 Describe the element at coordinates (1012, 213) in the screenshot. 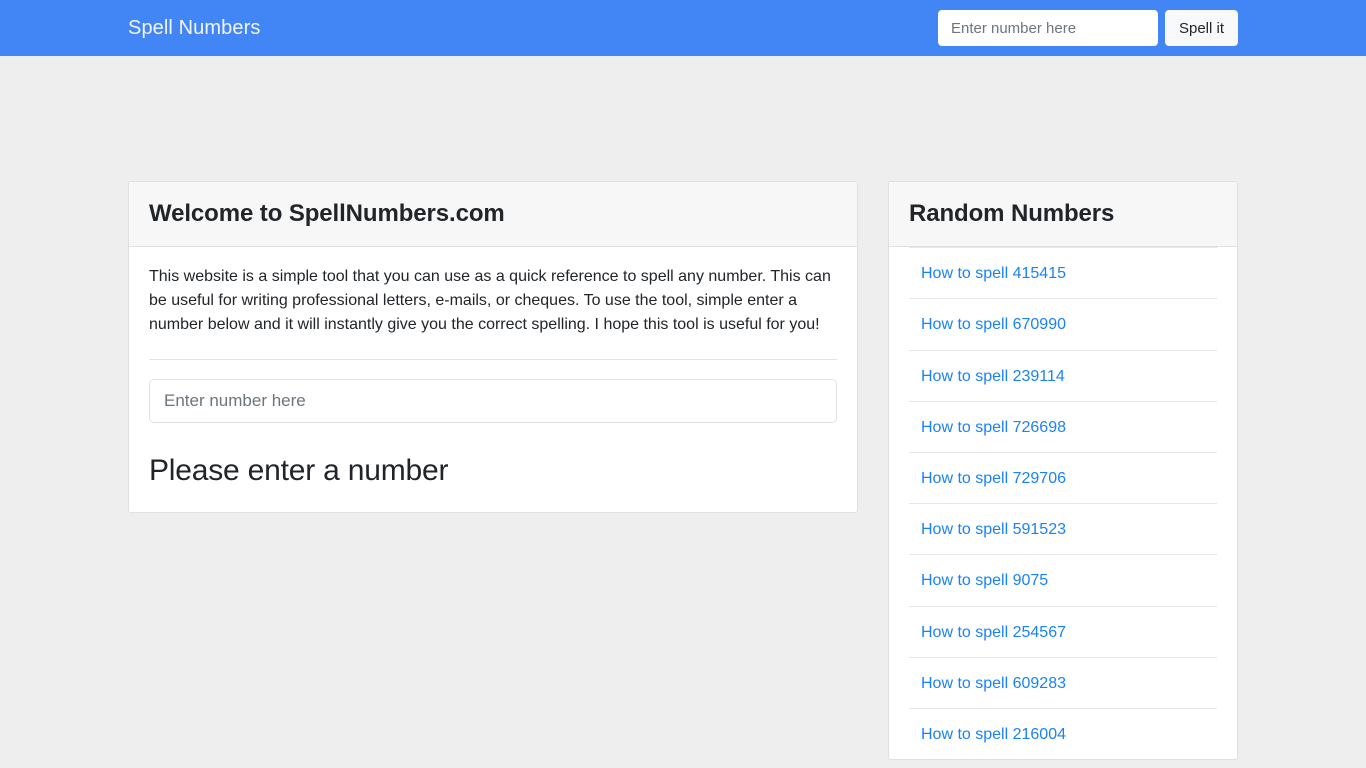

I see `sidebar-title: Random Numbers` at that location.